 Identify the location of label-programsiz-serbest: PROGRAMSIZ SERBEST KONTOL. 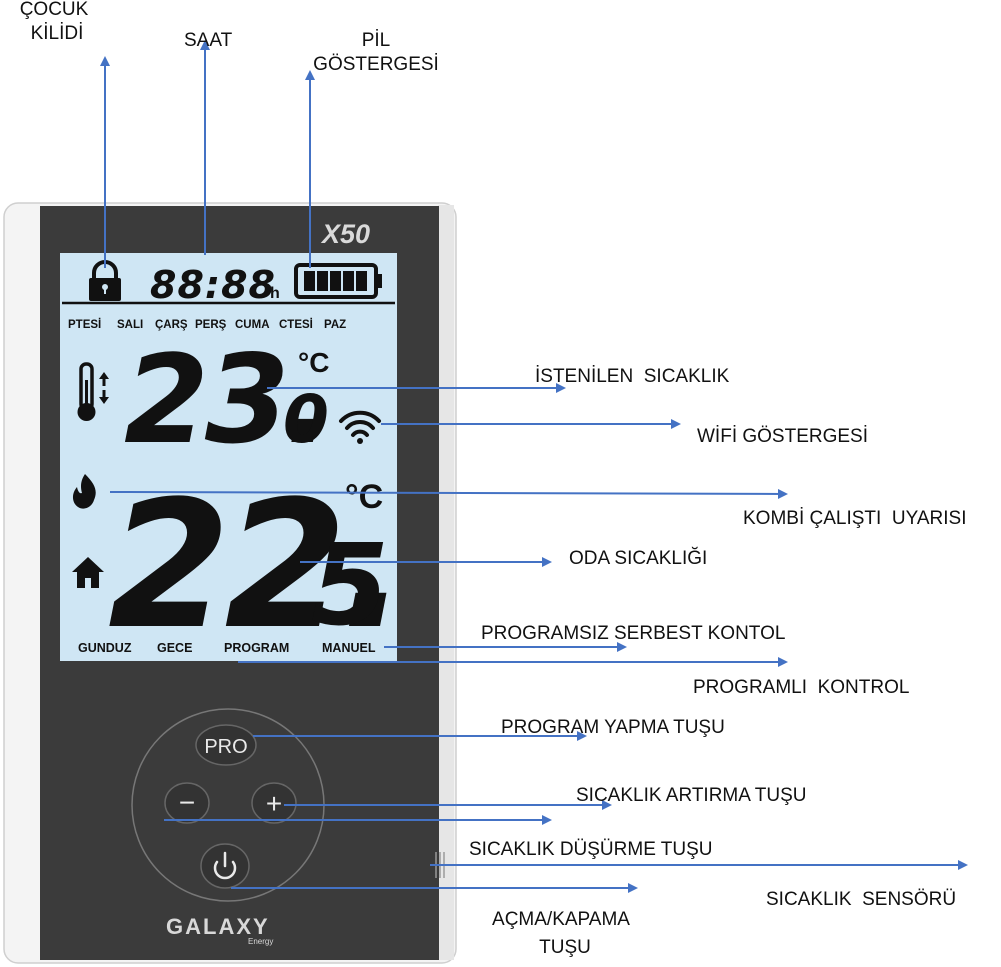
(633, 633).